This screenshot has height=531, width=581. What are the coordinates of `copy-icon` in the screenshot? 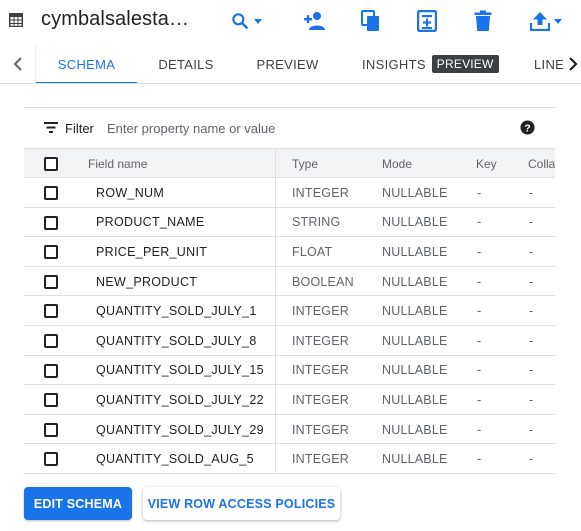 It's located at (370, 20).